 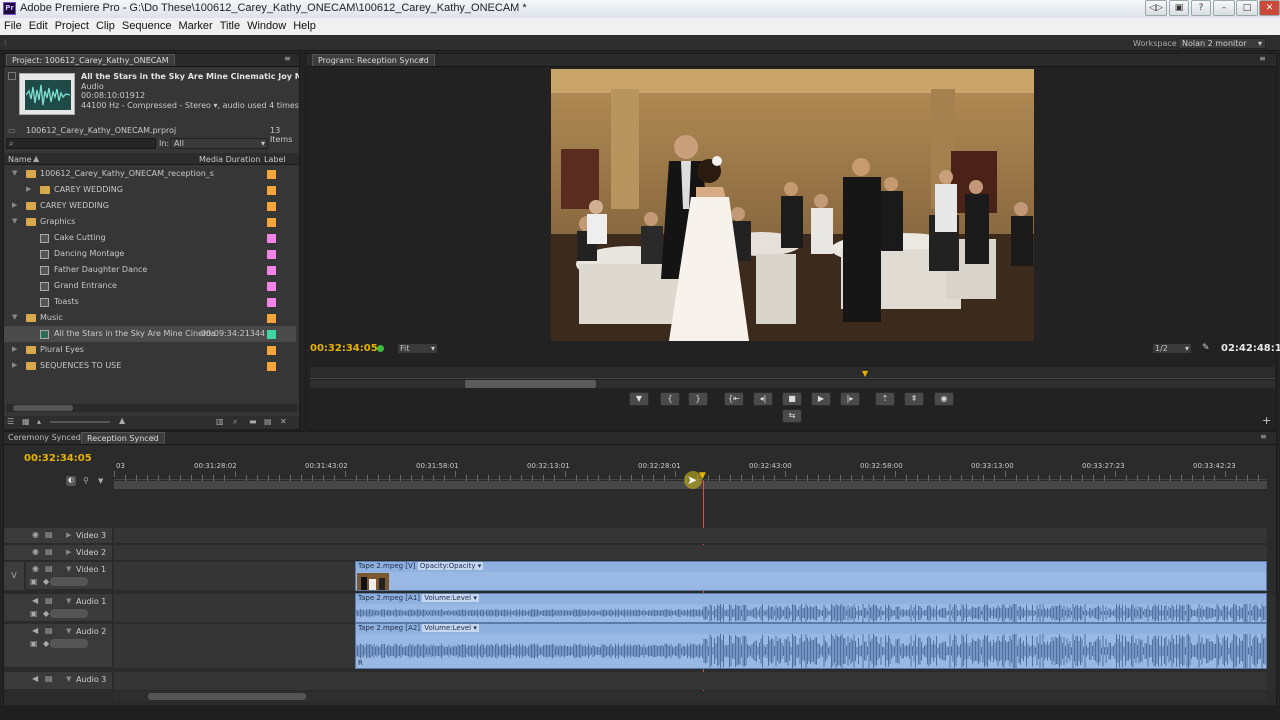 What do you see at coordinates (100, 481) in the screenshot?
I see `add-marker-icon: ▼` at bounding box center [100, 481].